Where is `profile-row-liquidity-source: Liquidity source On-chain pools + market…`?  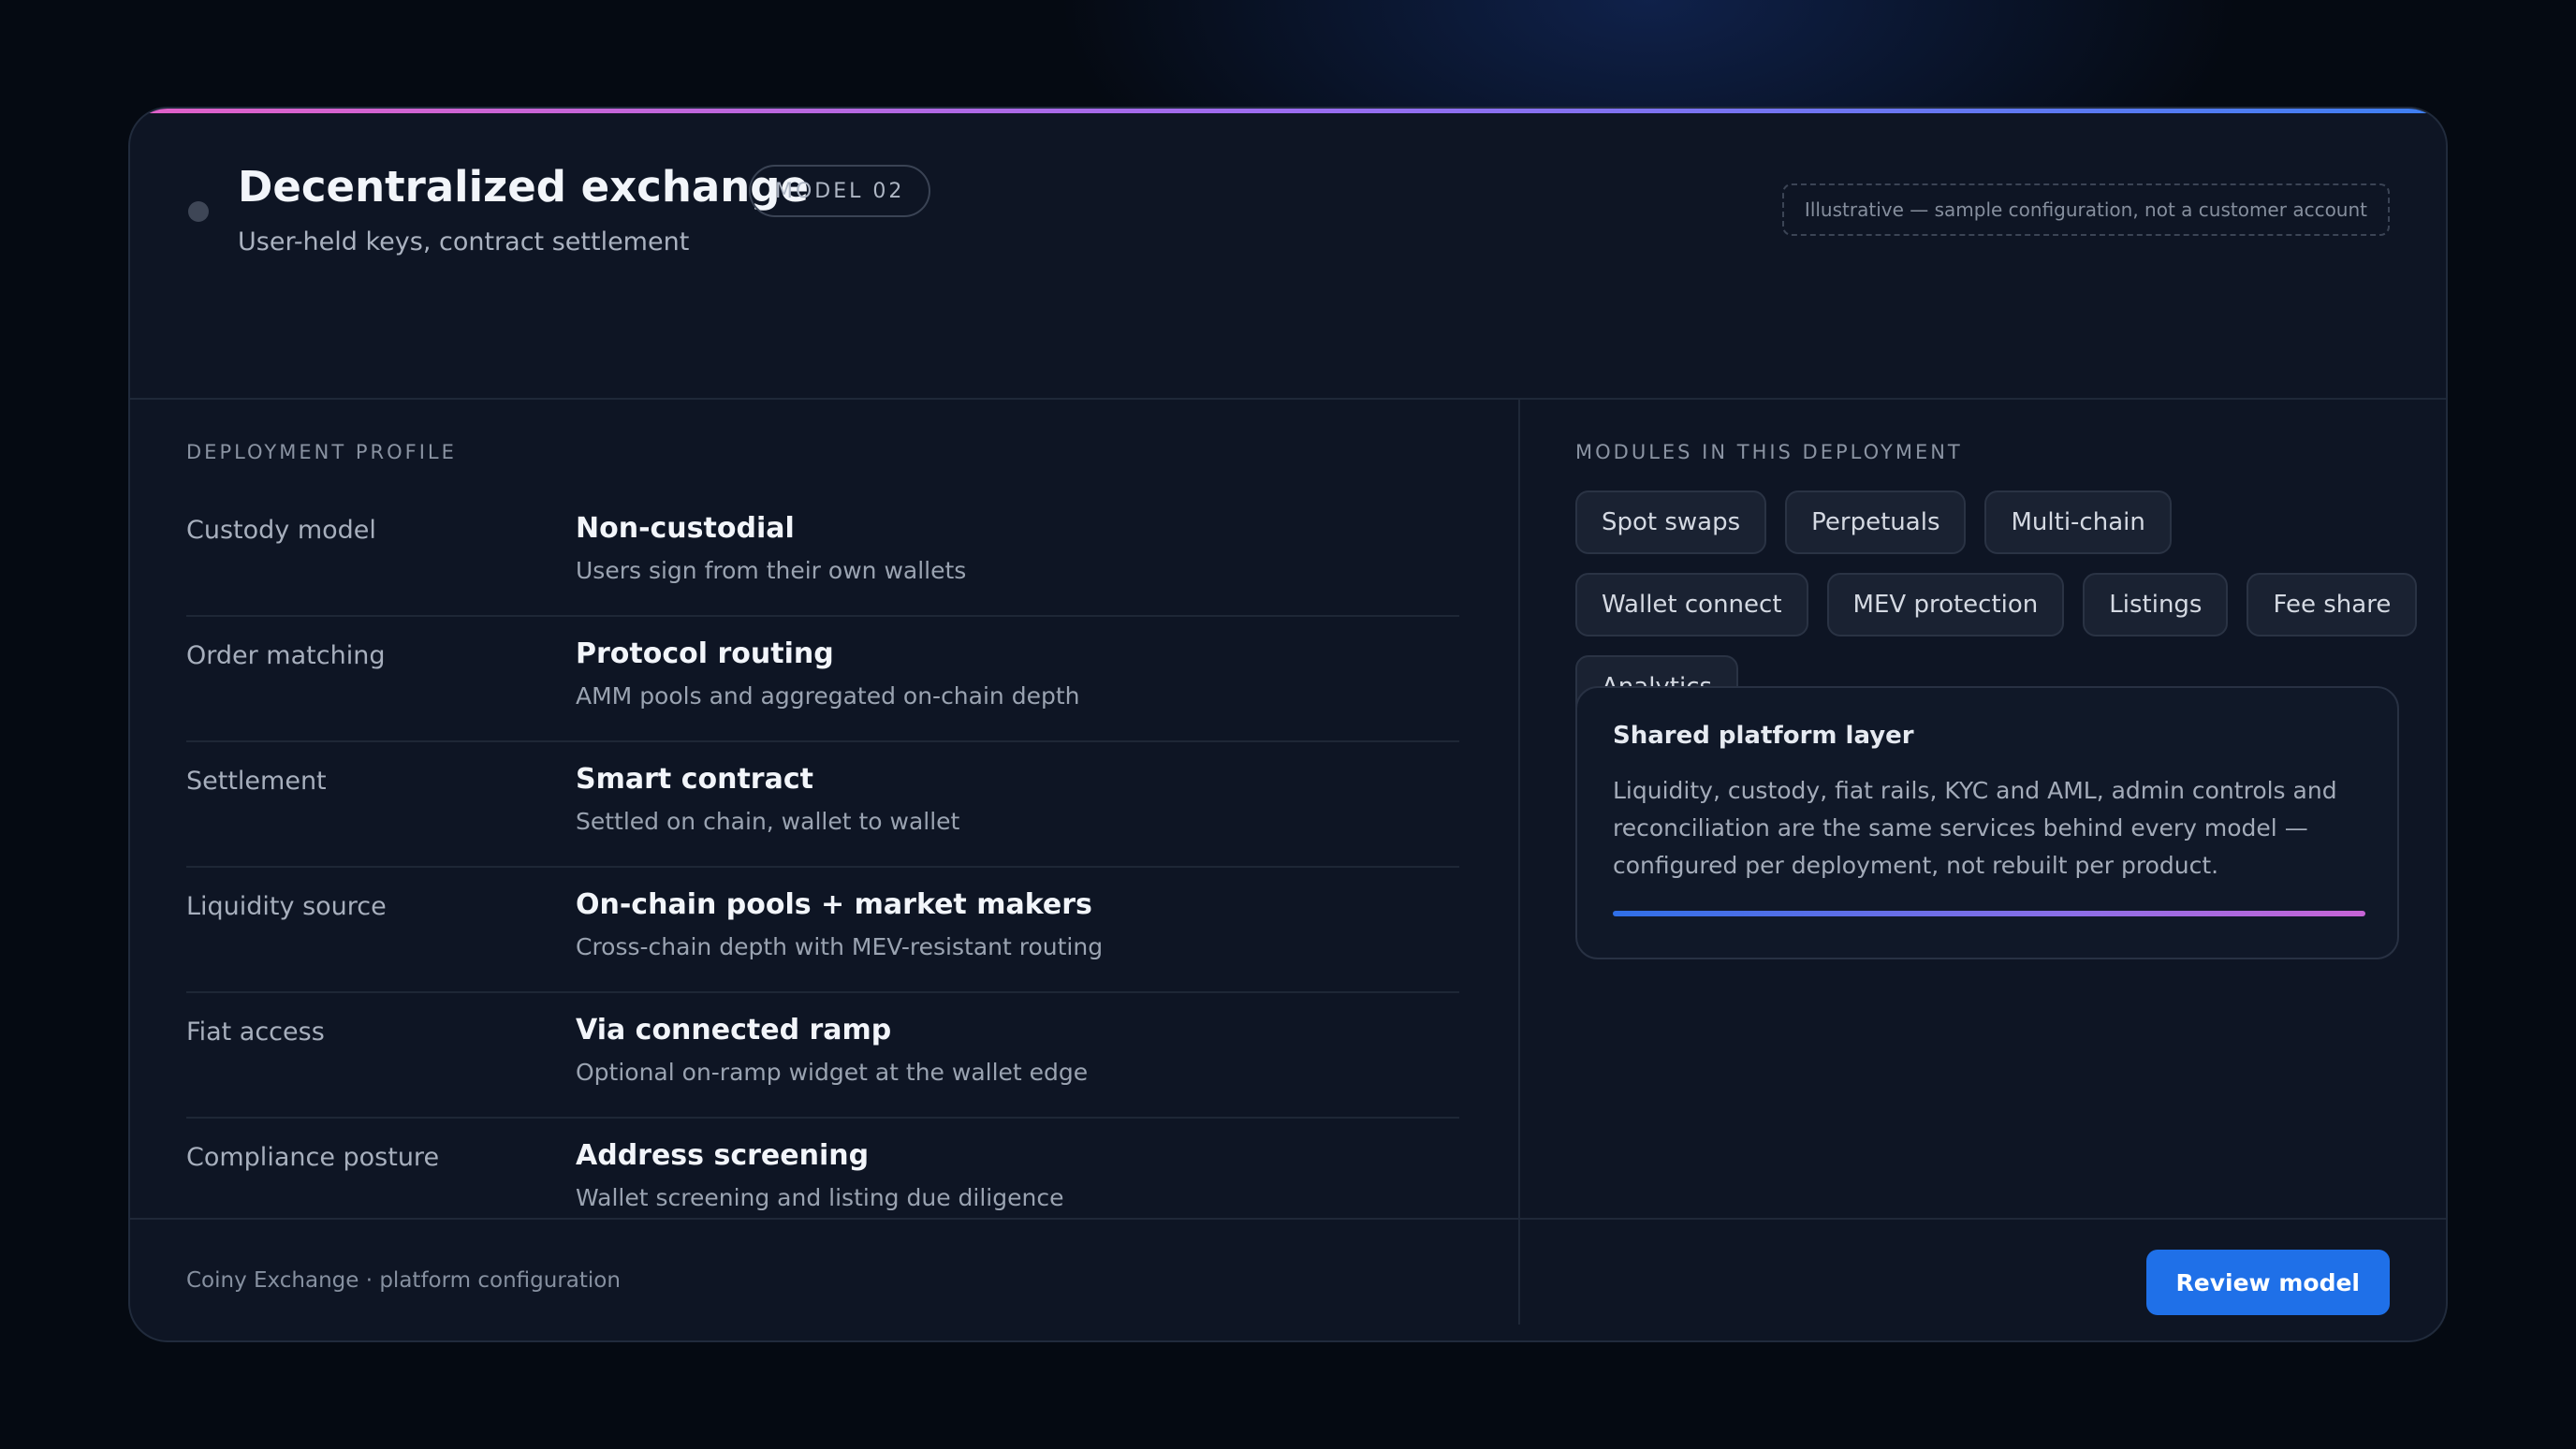
profile-row-liquidity-source: Liquidity source On-chain pools + market… is located at coordinates (822, 930).